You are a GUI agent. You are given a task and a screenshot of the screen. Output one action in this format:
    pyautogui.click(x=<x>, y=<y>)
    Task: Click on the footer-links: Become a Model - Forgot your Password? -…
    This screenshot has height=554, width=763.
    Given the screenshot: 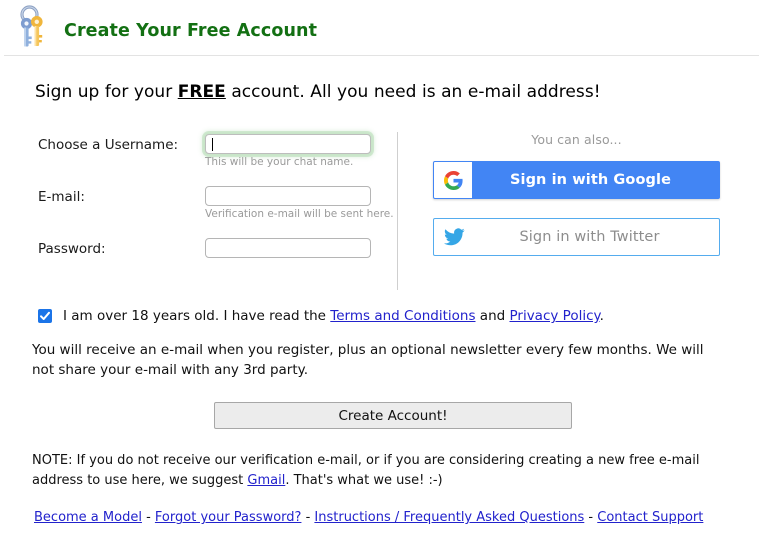 What is the action you would take?
    pyautogui.click(x=398, y=517)
    